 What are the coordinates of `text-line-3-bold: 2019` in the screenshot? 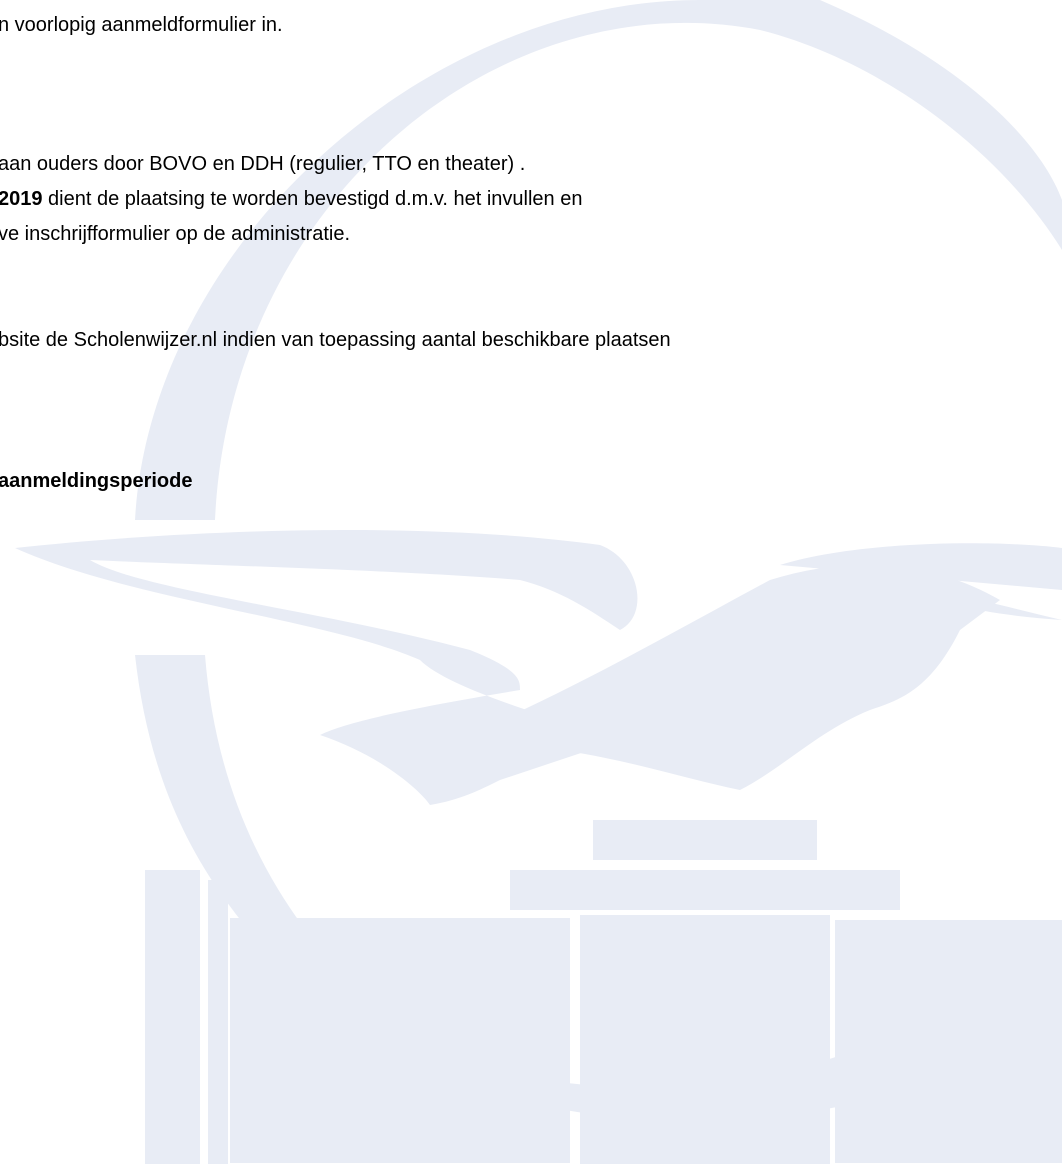 It's located at (21, 199).